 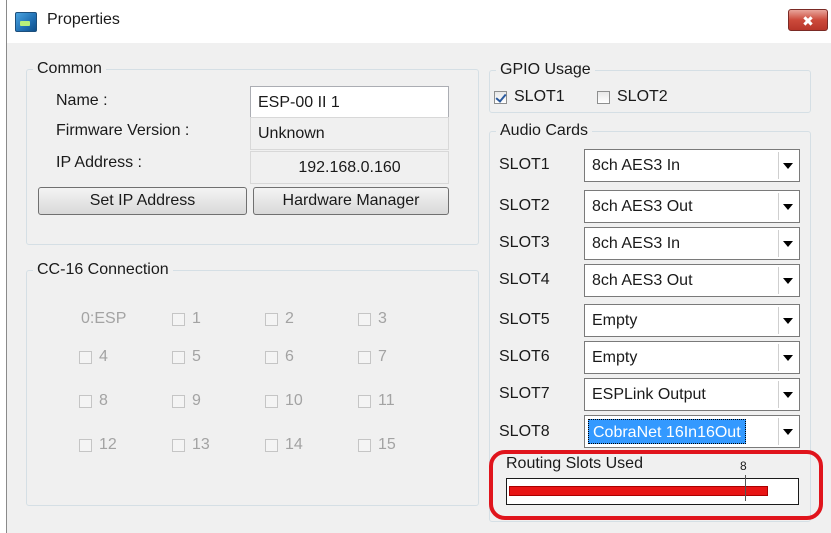 What do you see at coordinates (99, 162) in the screenshot?
I see `ip-label: IP Address :` at bounding box center [99, 162].